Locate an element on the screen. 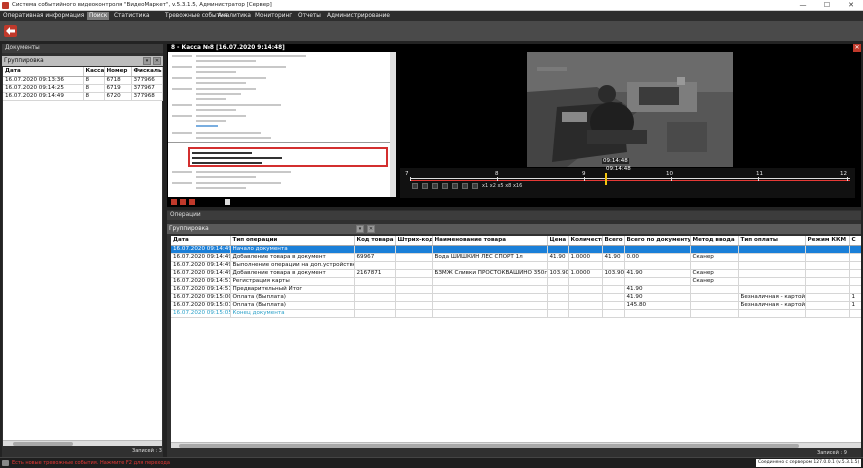 The width and height of the screenshot is (863, 468). arrow-left-icon is located at coordinates (10, 31).